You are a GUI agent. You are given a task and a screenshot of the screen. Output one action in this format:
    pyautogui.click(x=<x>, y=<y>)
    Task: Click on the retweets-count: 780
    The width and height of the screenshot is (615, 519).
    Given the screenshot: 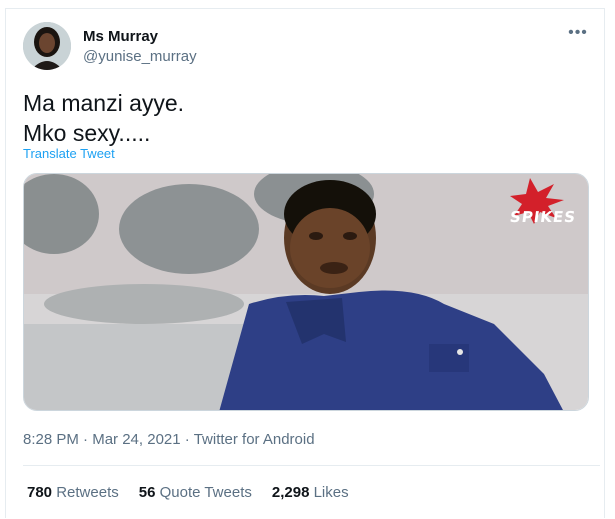 What is the action you would take?
    pyautogui.click(x=40, y=492)
    